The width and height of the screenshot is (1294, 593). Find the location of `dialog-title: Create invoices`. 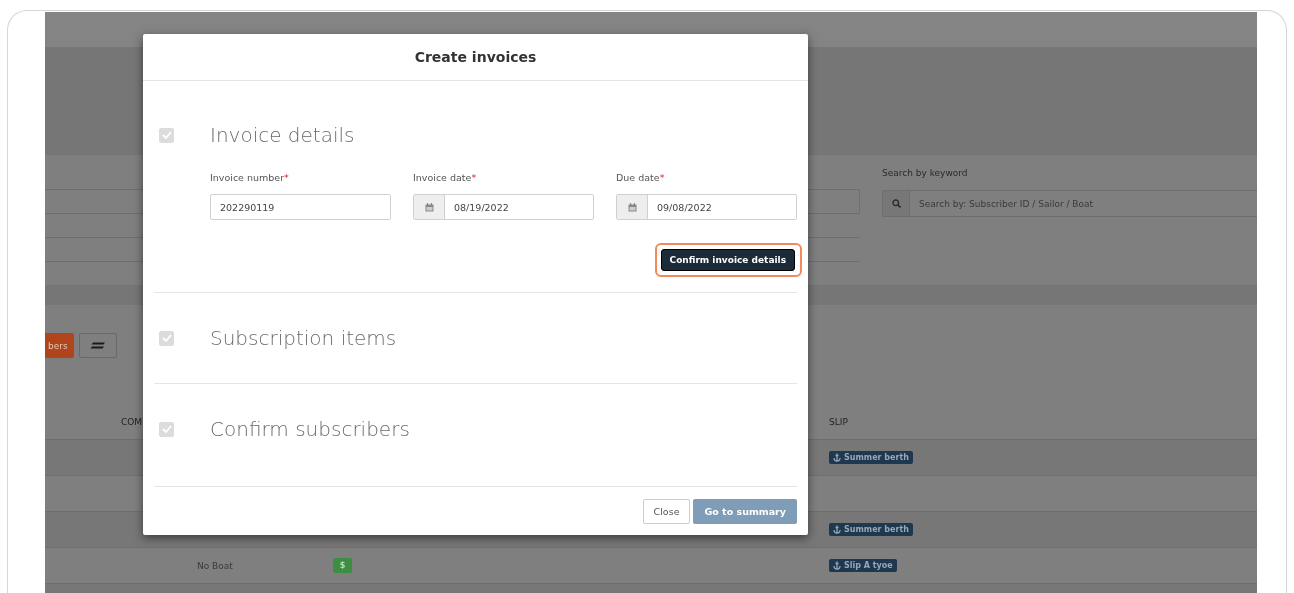

dialog-title: Create invoices is located at coordinates (475, 57).